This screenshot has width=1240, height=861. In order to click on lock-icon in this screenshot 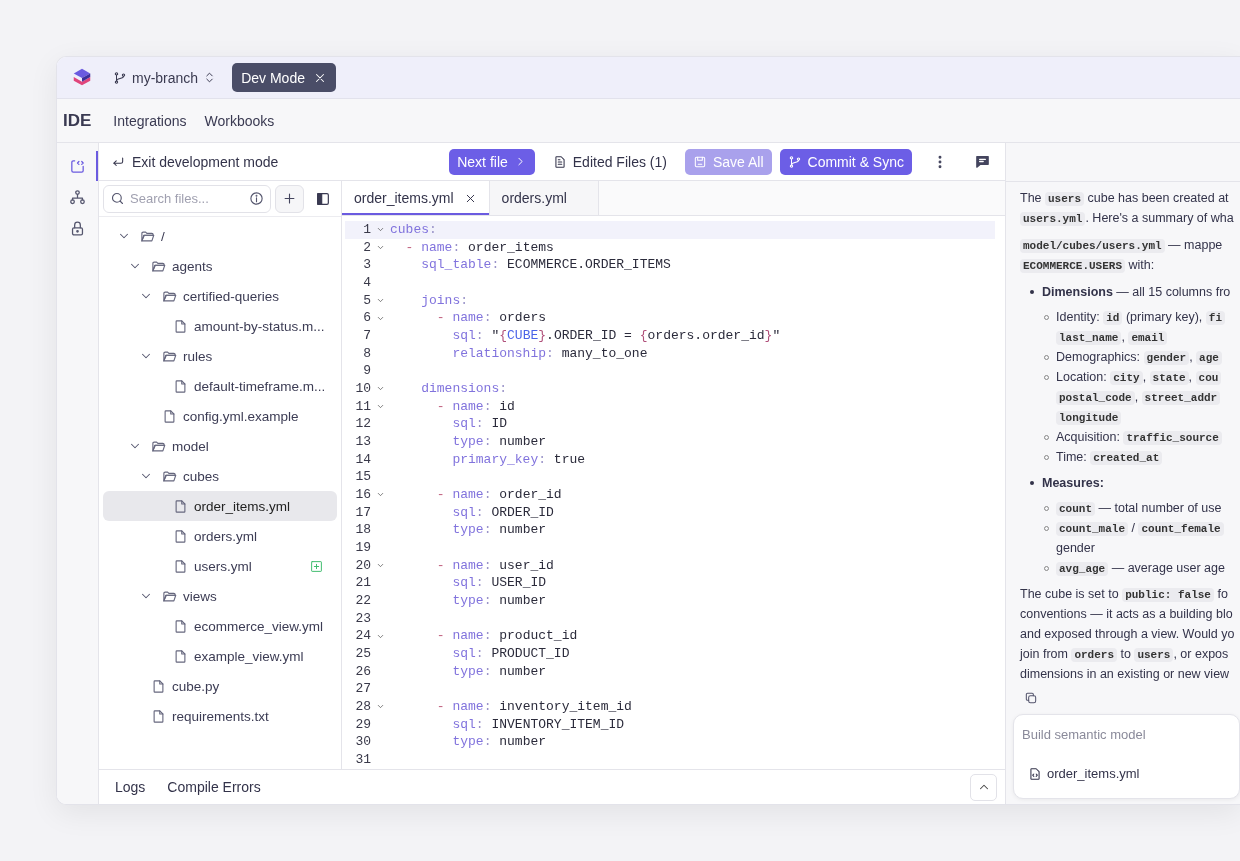, I will do `click(77, 228)`.